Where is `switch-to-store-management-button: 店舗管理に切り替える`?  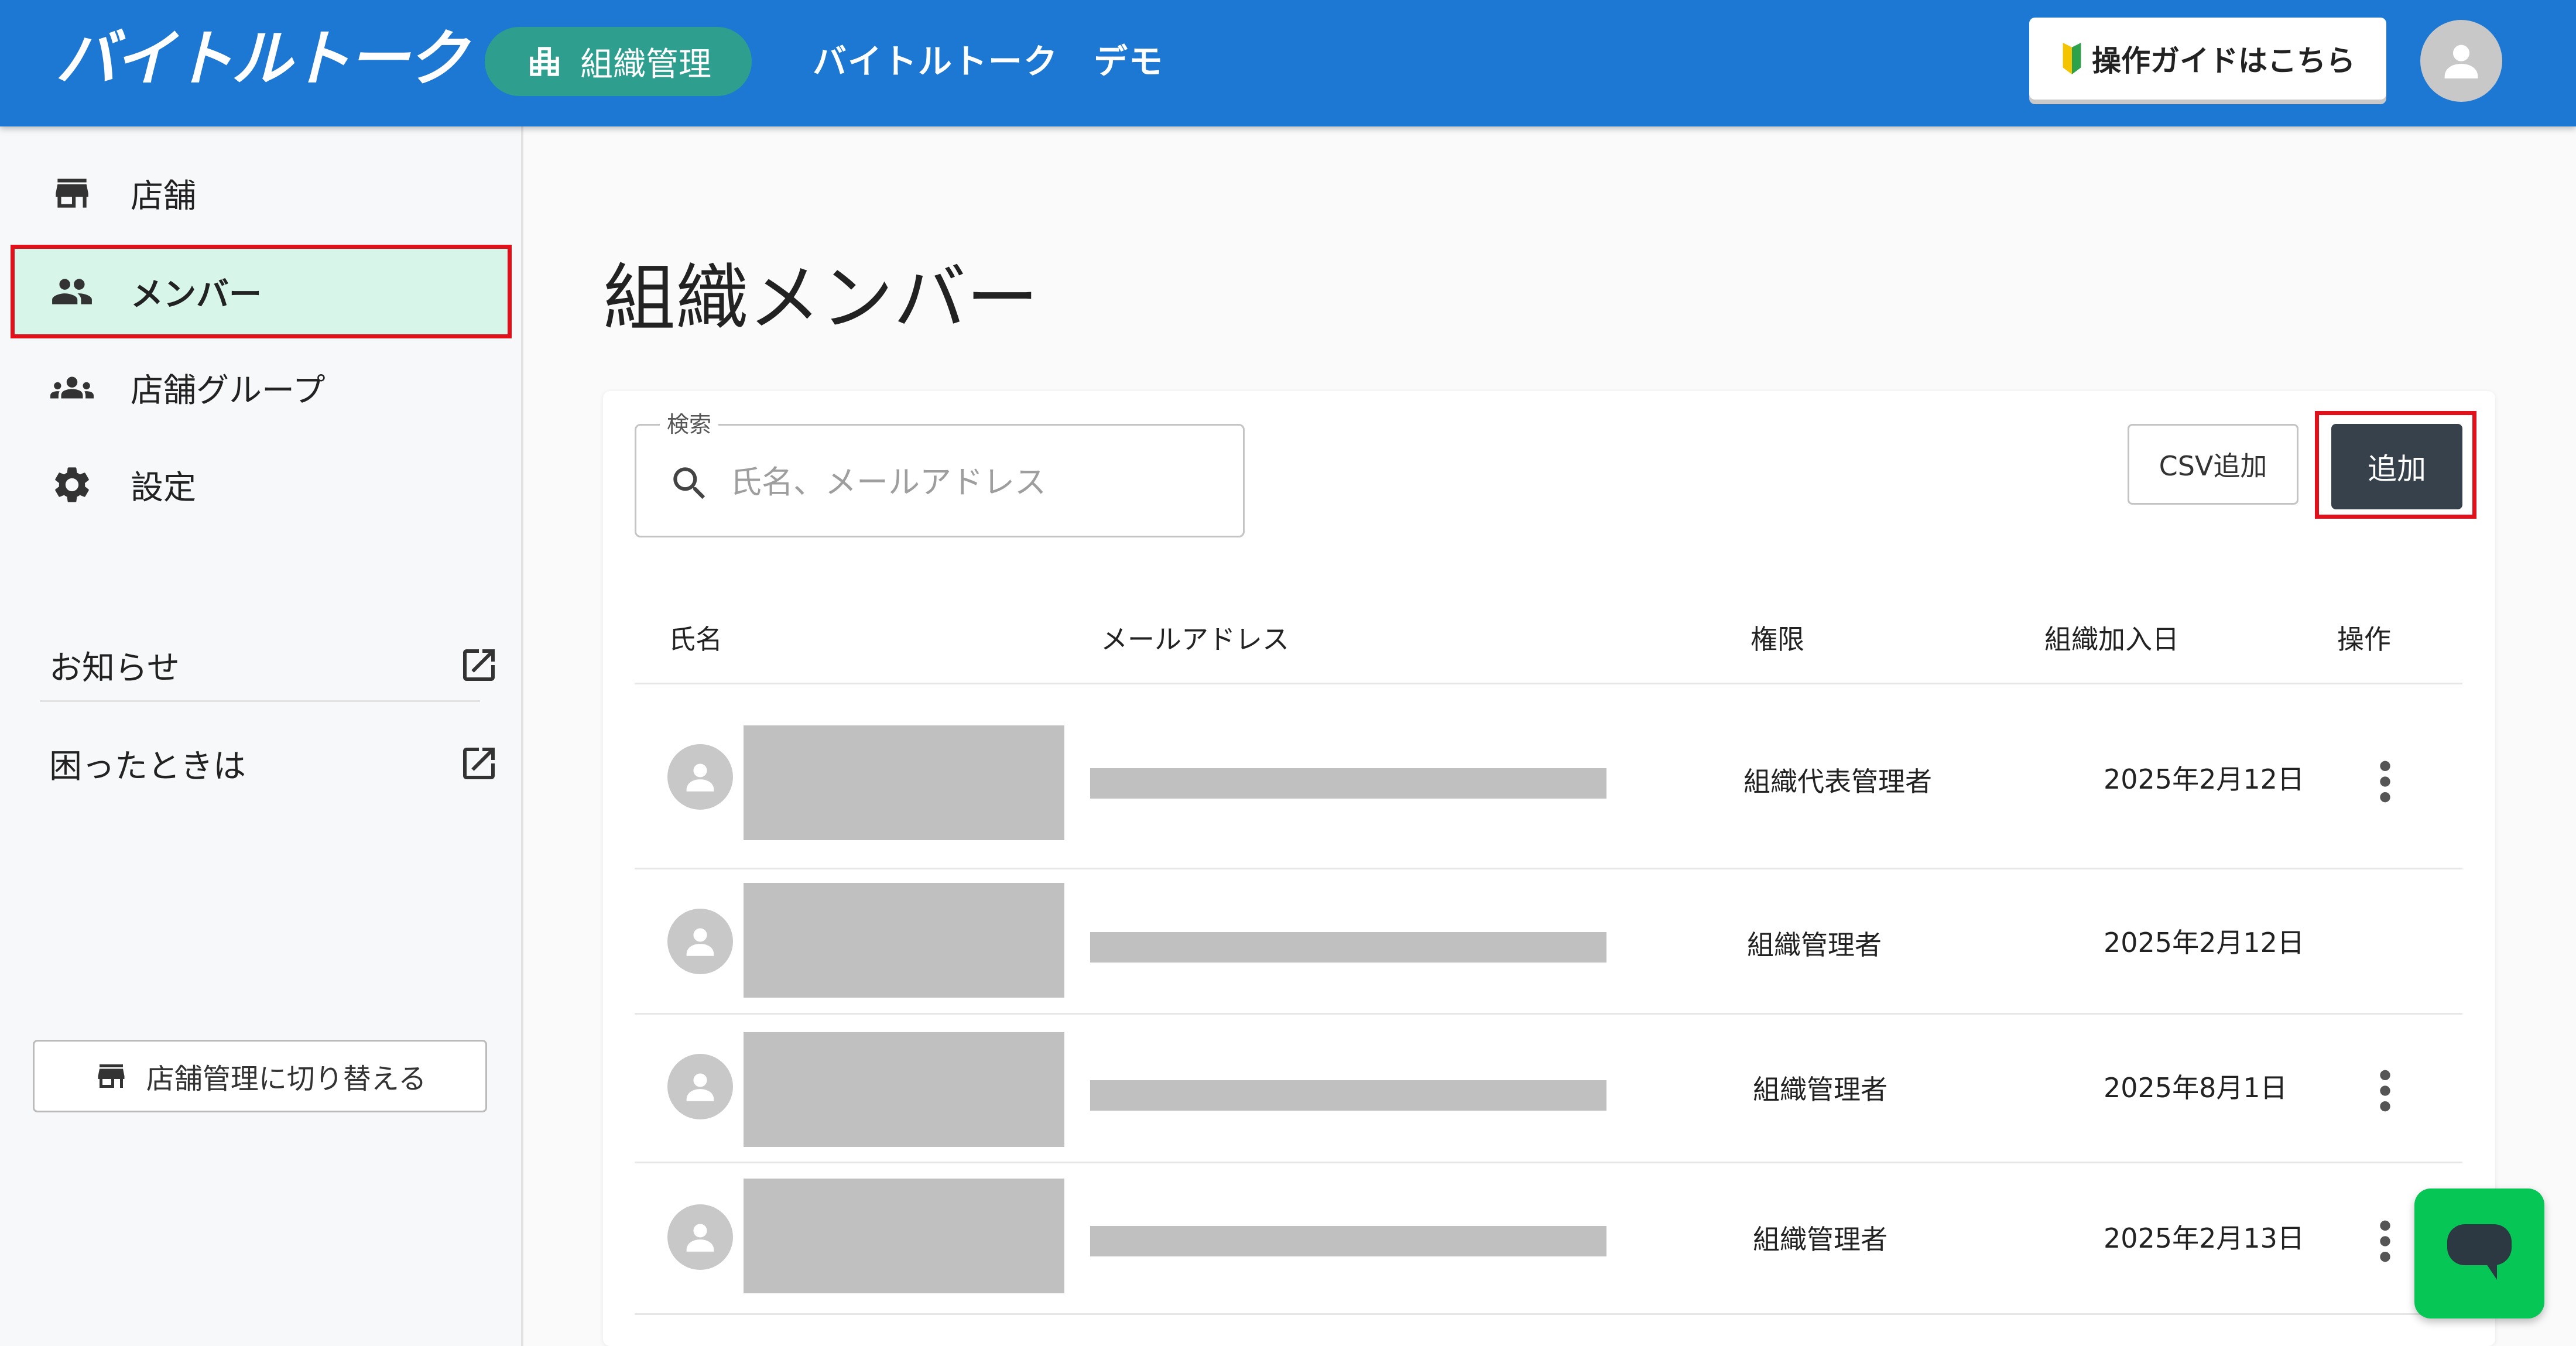
switch-to-store-management-button: 店舗管理に切り替える is located at coordinates (260, 1076).